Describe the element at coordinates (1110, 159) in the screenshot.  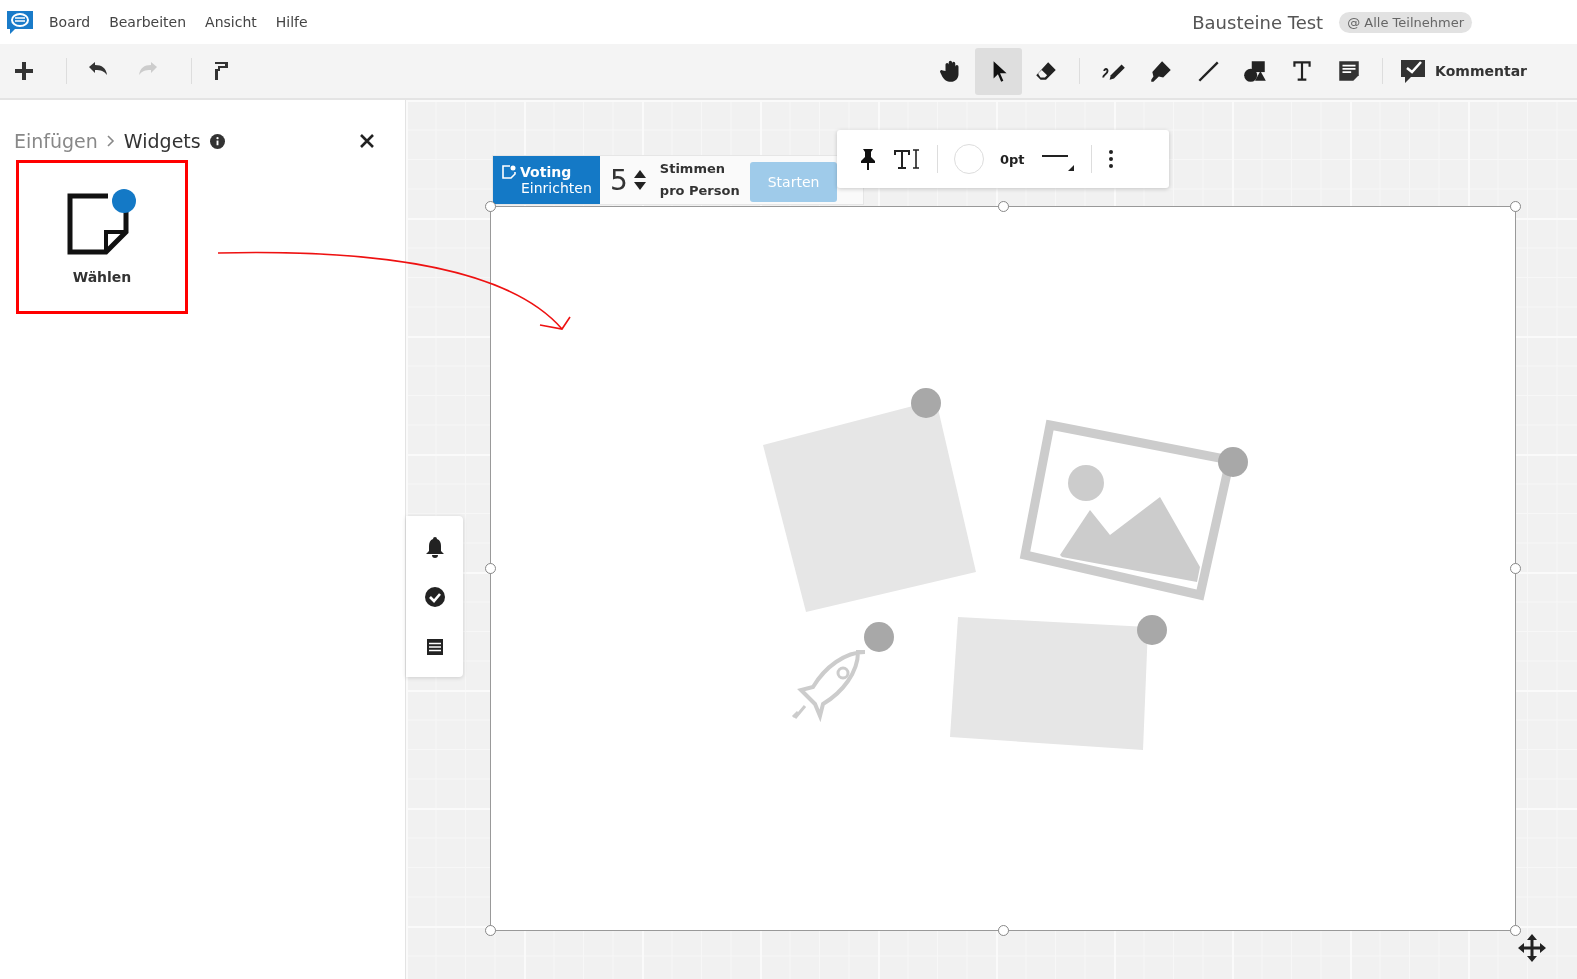
I see `more-options-icon` at that location.